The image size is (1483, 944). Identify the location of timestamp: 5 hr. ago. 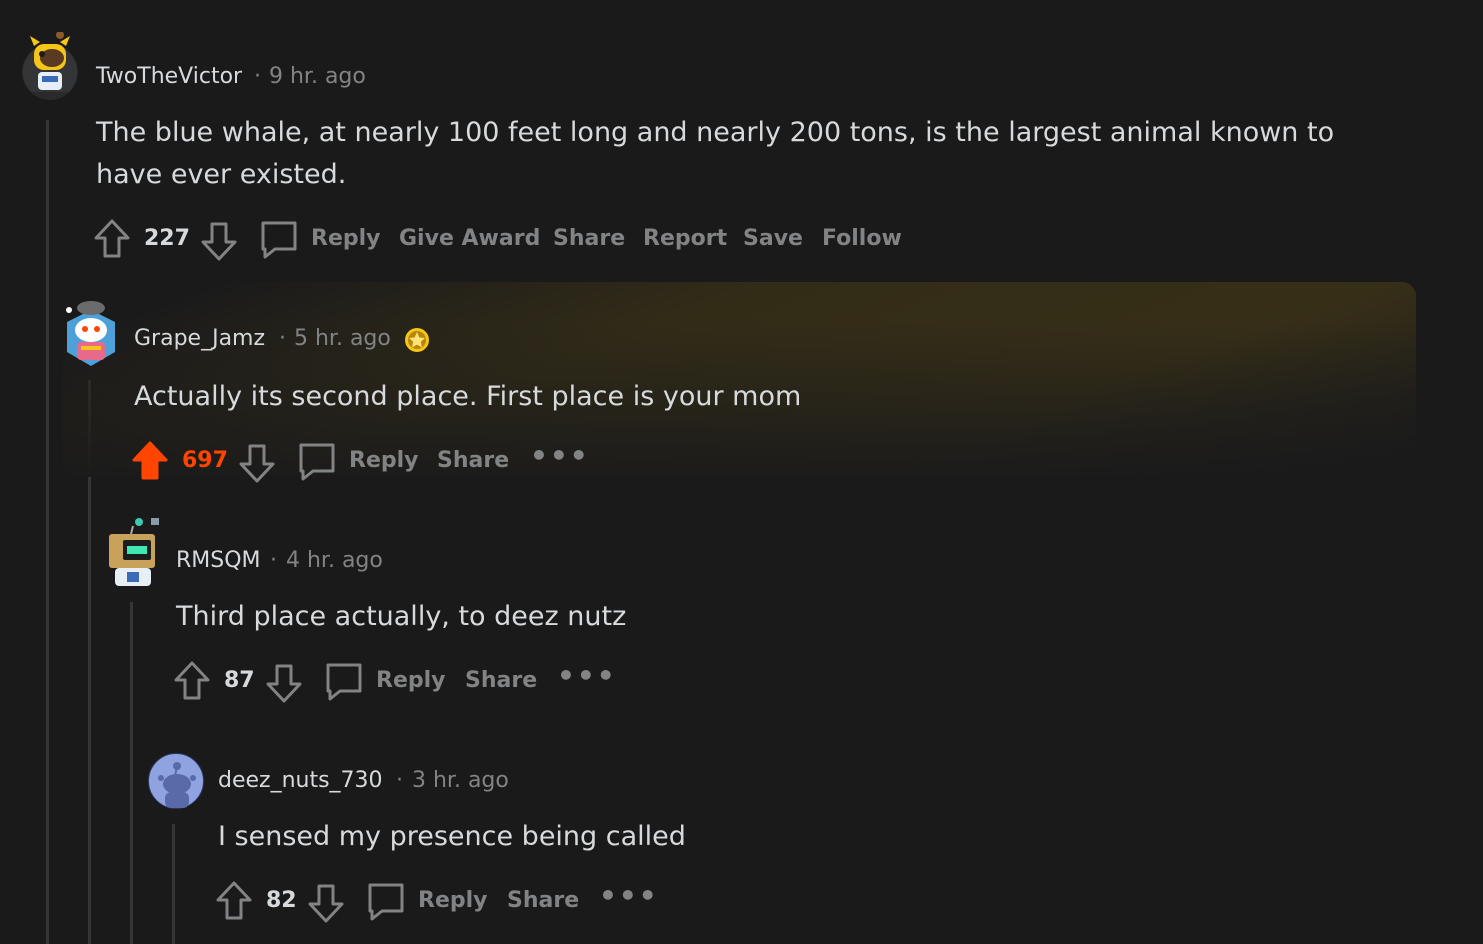
(342, 338).